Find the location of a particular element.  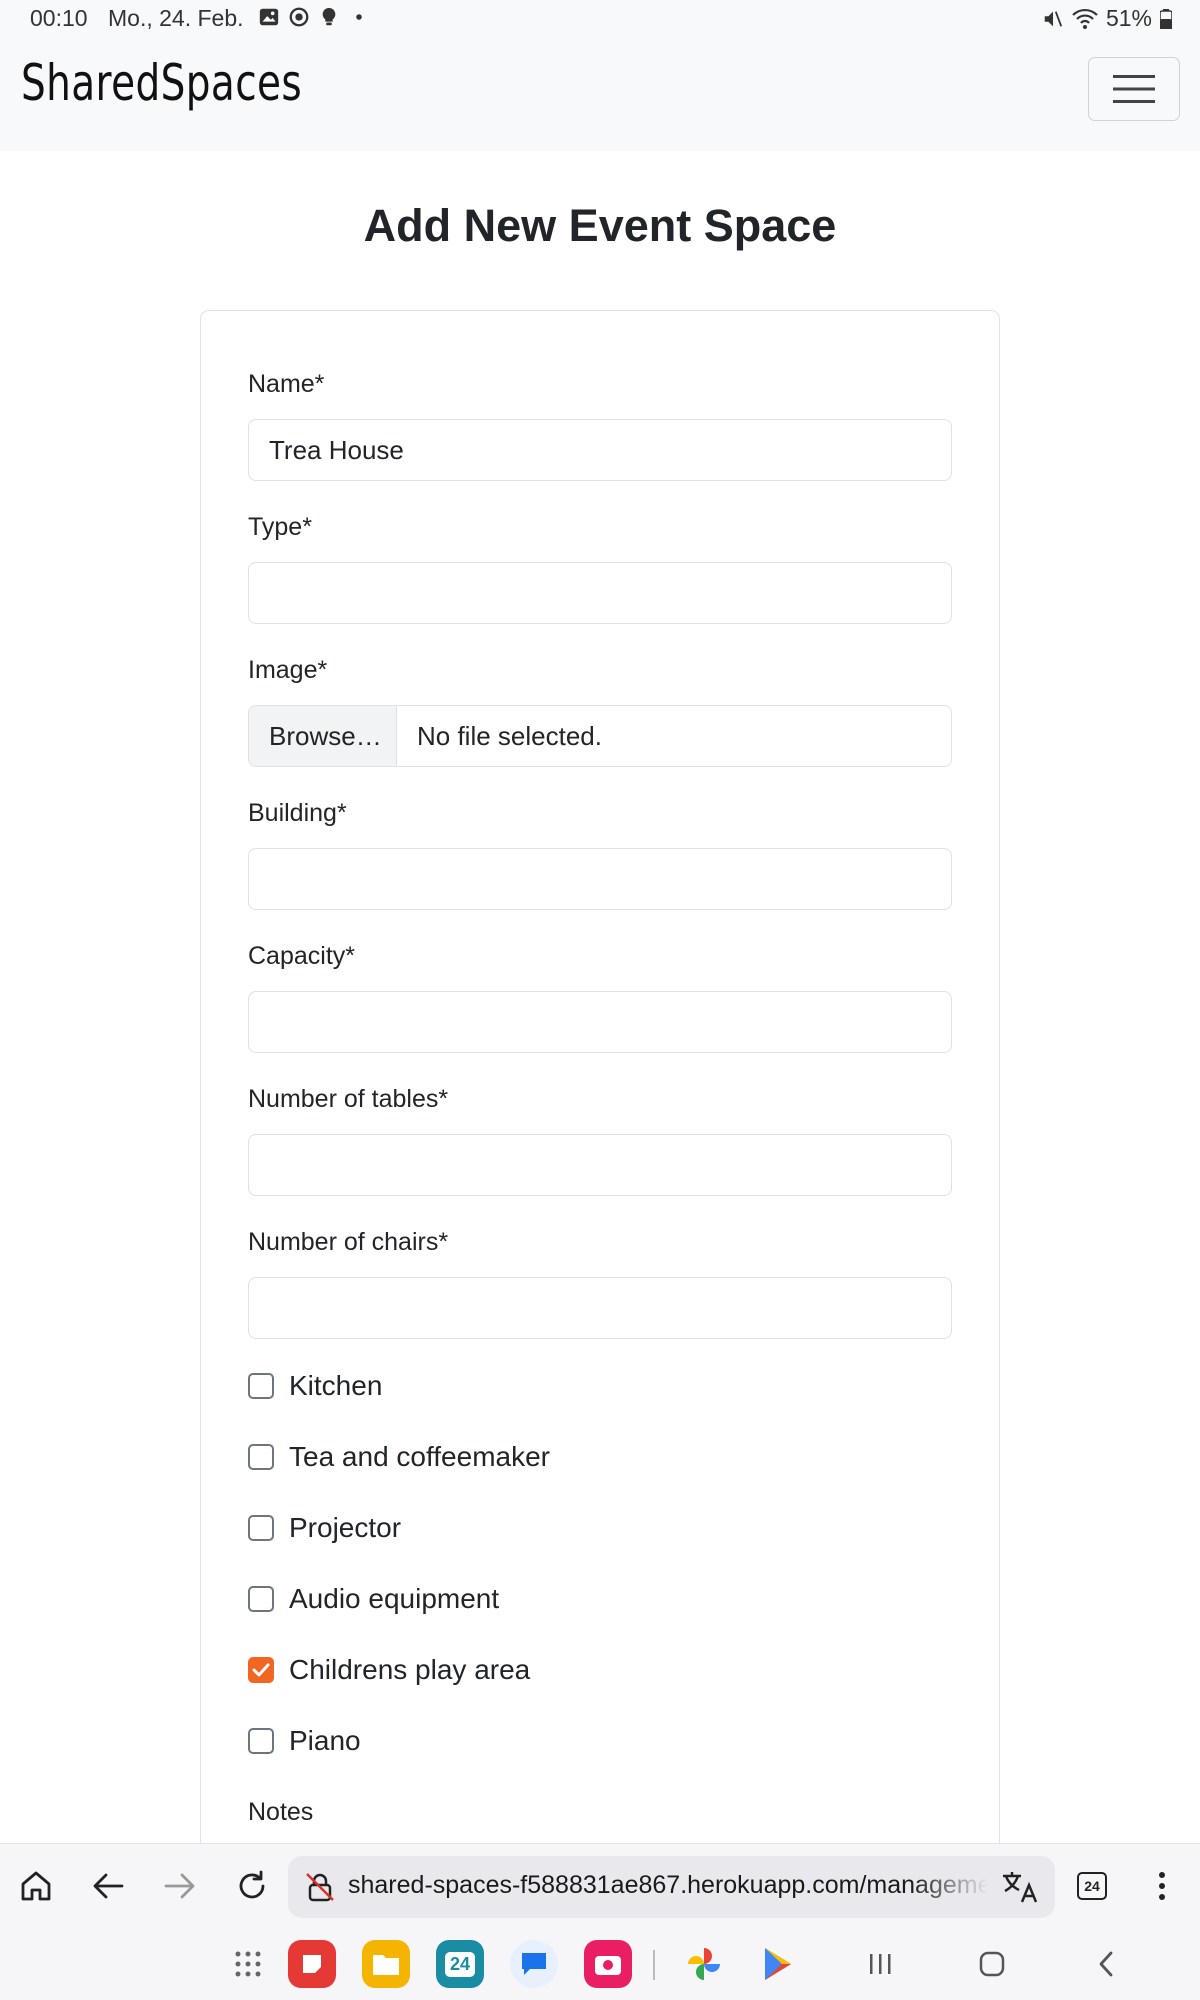

home-button is located at coordinates (36, 1886).